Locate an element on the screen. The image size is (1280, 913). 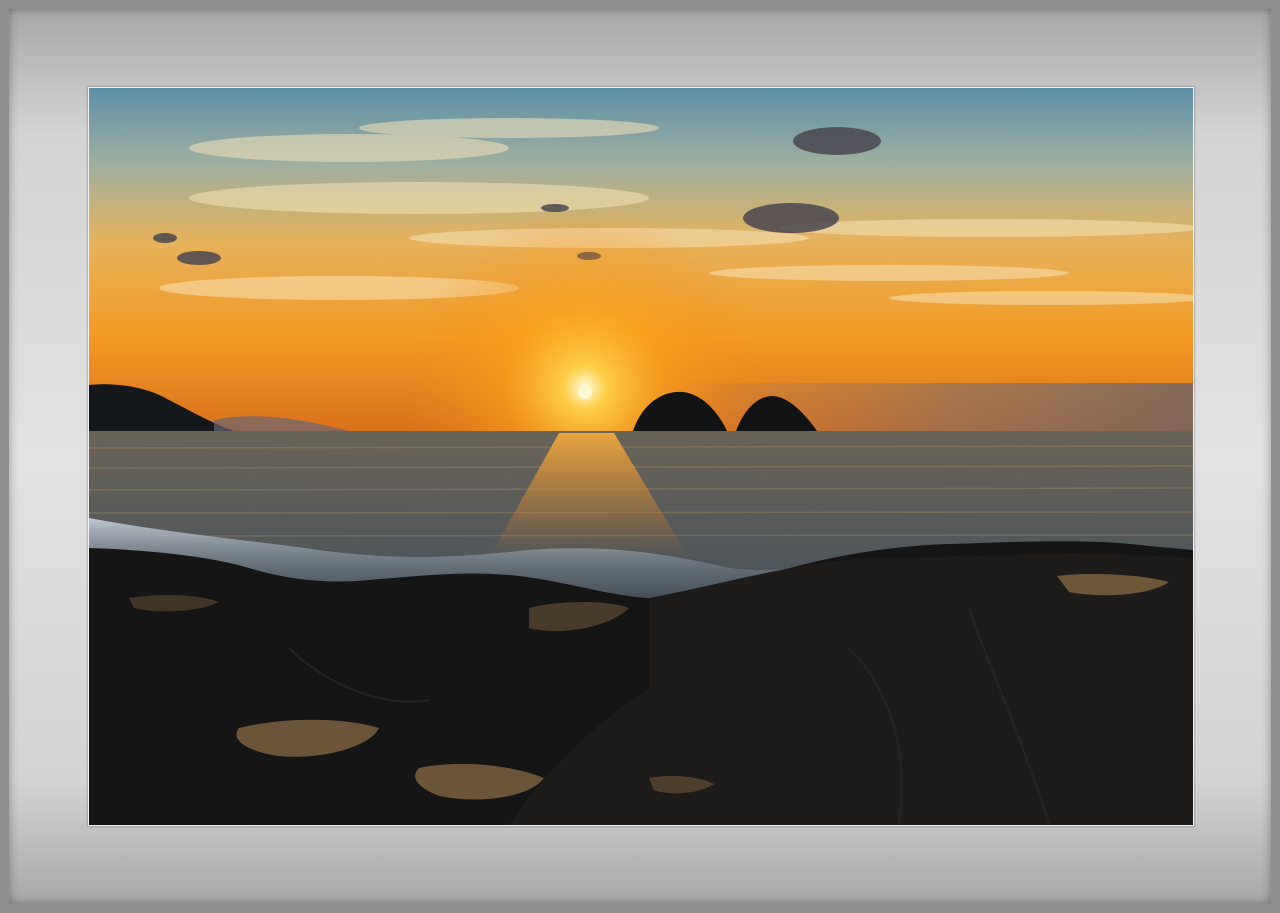
sun is located at coordinates (585, 392).